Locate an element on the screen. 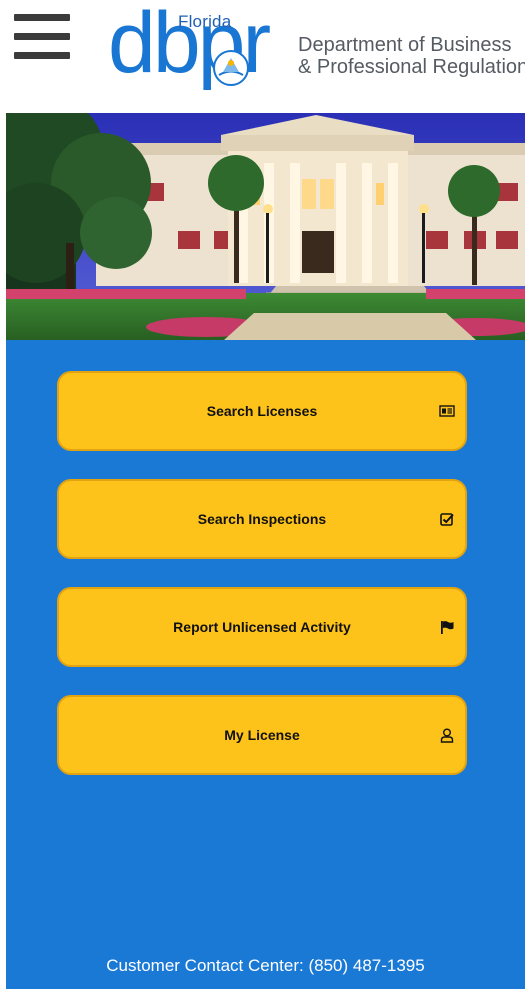  logo-department-line1: Department of Business is located at coordinates (405, 45).